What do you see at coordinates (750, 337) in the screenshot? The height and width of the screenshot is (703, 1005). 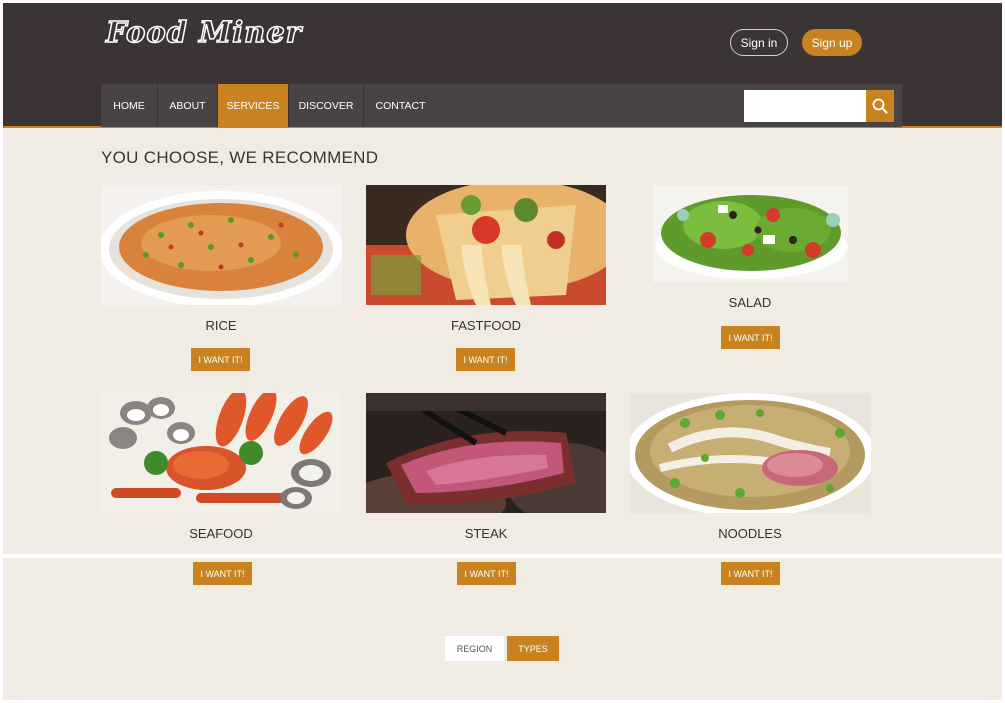 I see `want-button-salad: I WANT IT!` at bounding box center [750, 337].